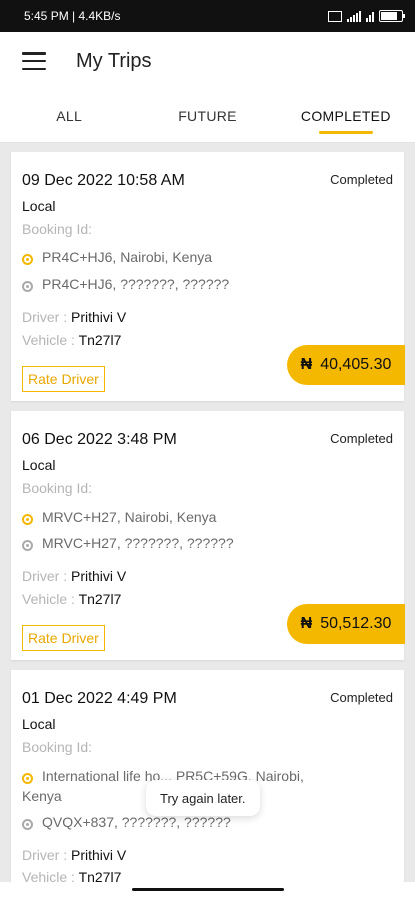 The height and width of the screenshot is (900, 415). I want to click on signal-icon, so click(354, 16).